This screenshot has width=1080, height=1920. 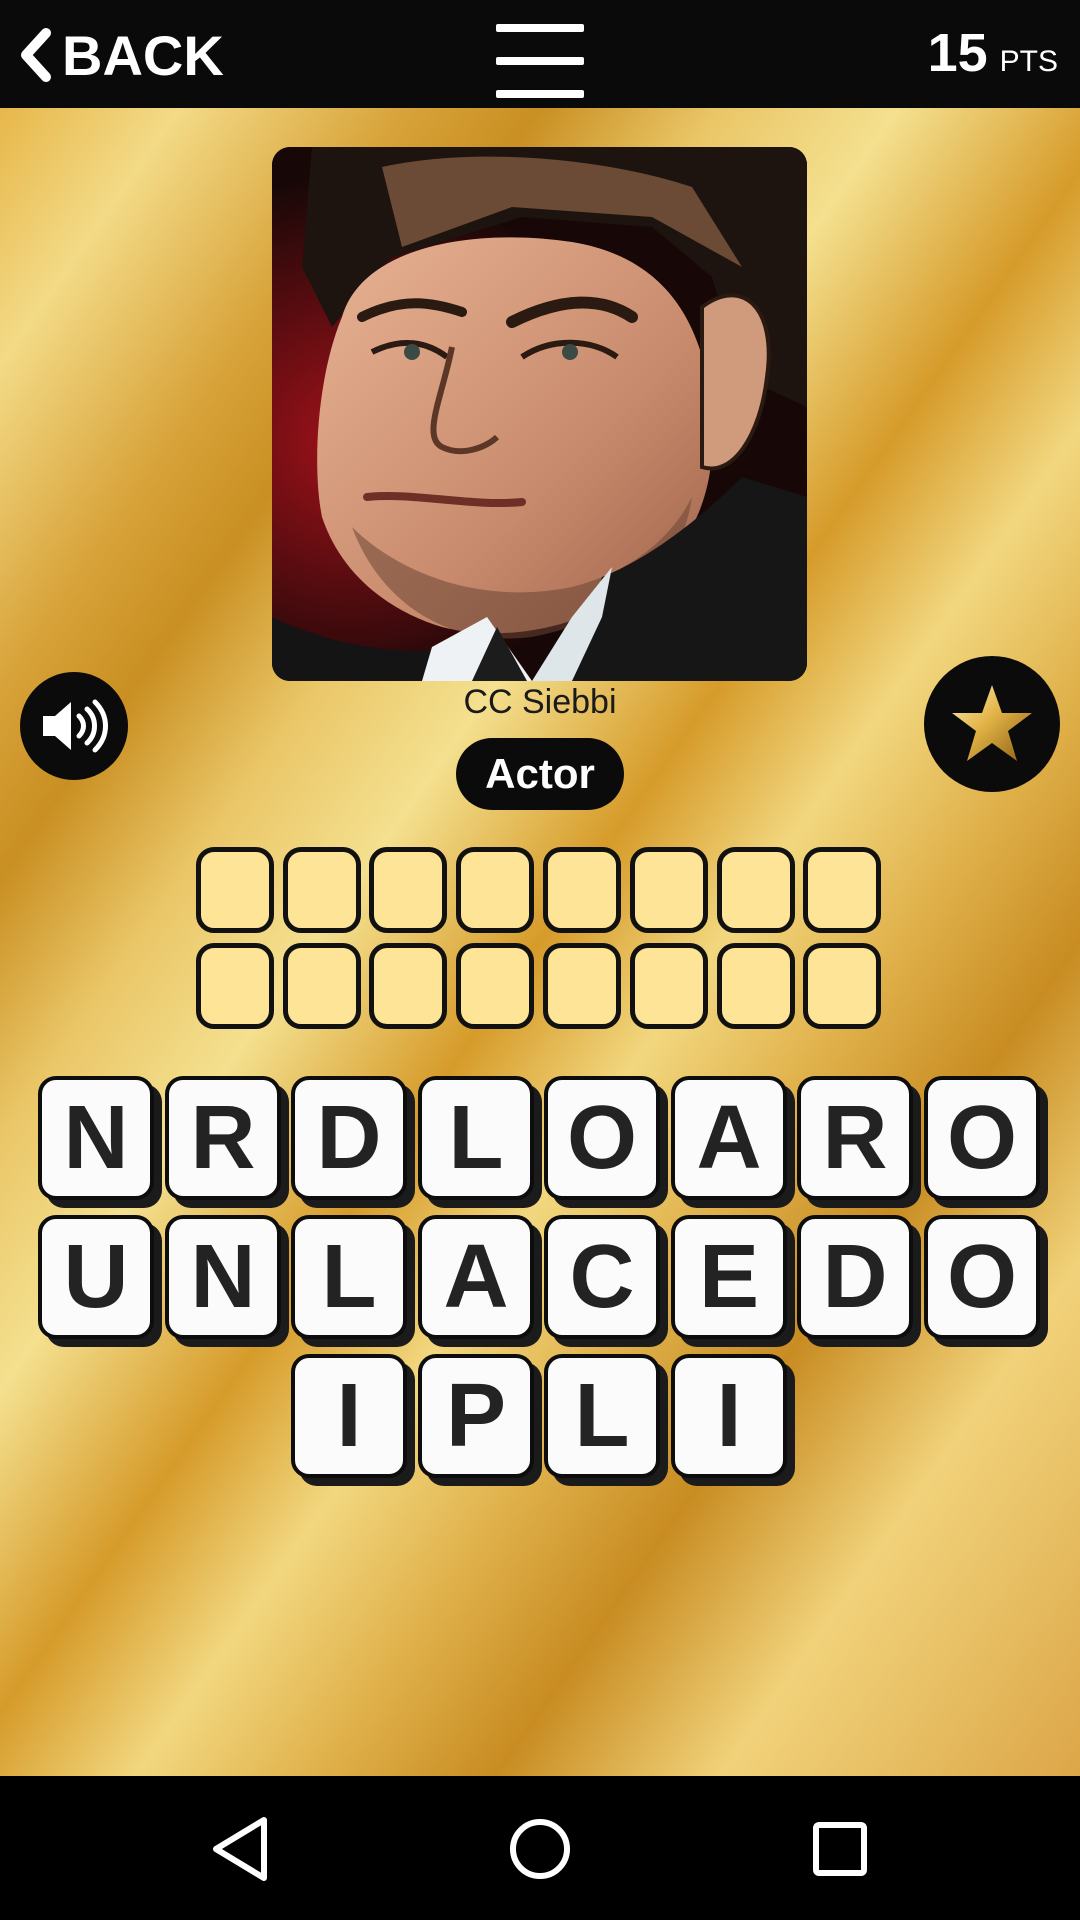 I want to click on top-bar: BACK 15 PTS, so click(x=540, y=54).